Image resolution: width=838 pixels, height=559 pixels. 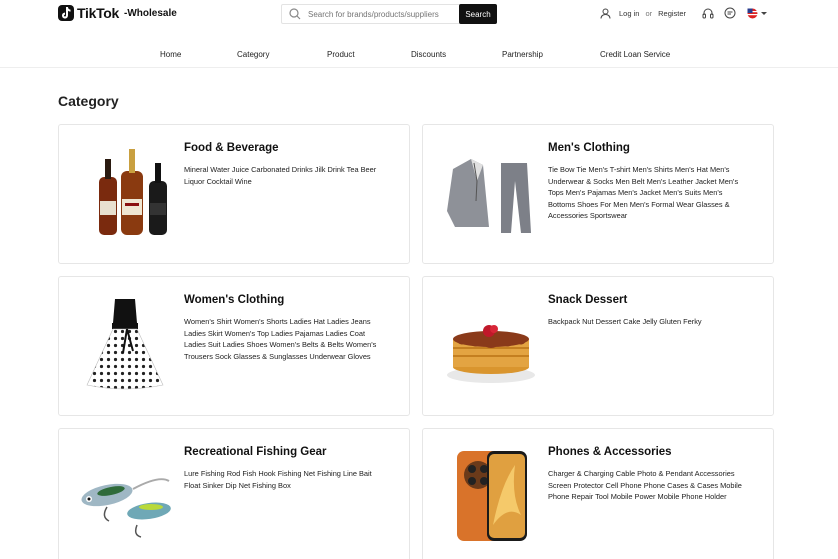 I want to click on page-title: Category, so click(x=88, y=101).